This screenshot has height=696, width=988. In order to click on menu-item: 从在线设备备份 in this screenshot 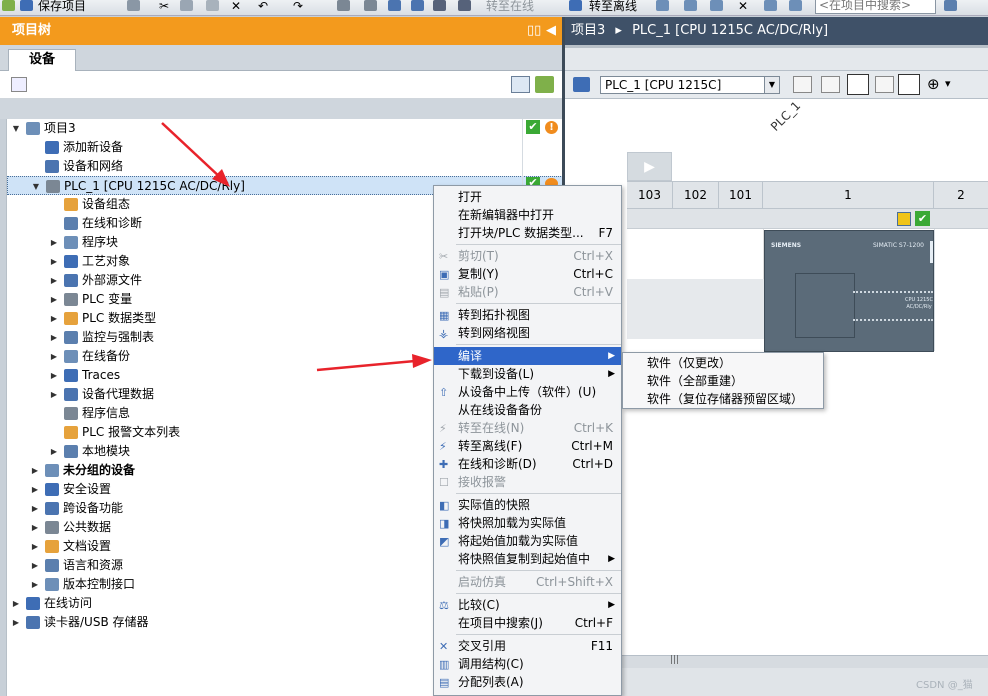, I will do `click(527, 410)`.